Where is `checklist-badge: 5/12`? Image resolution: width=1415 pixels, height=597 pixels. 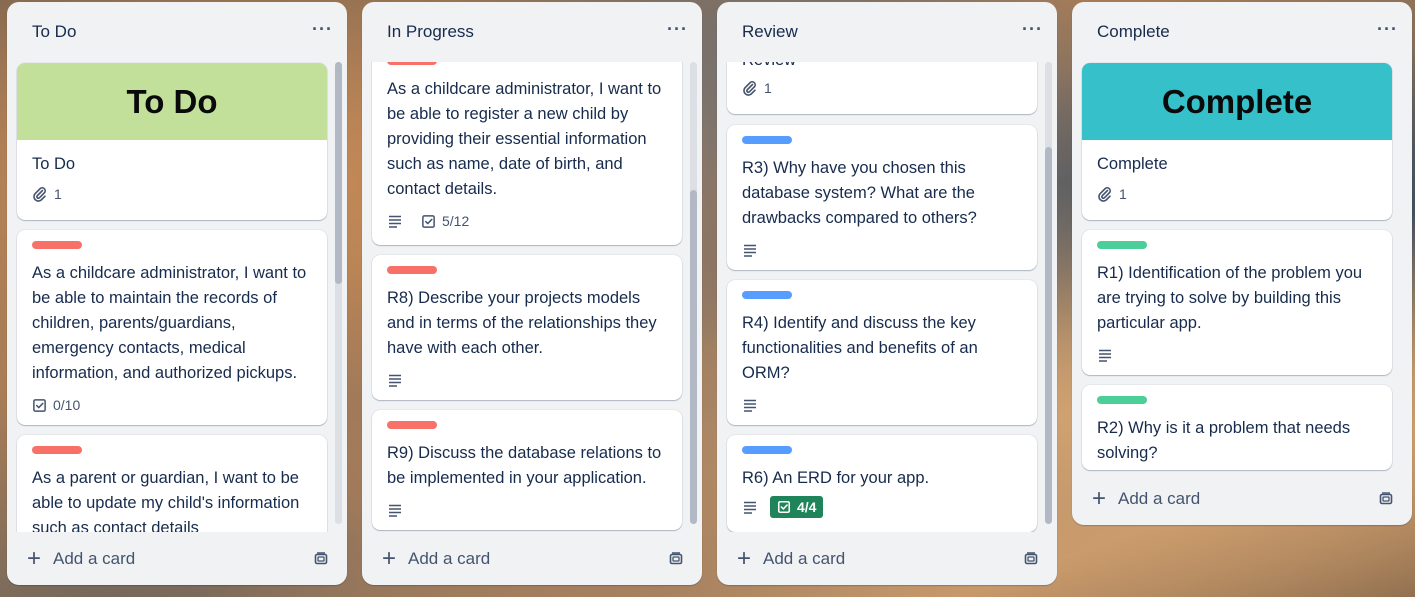
checklist-badge: 5/12 is located at coordinates (445, 221).